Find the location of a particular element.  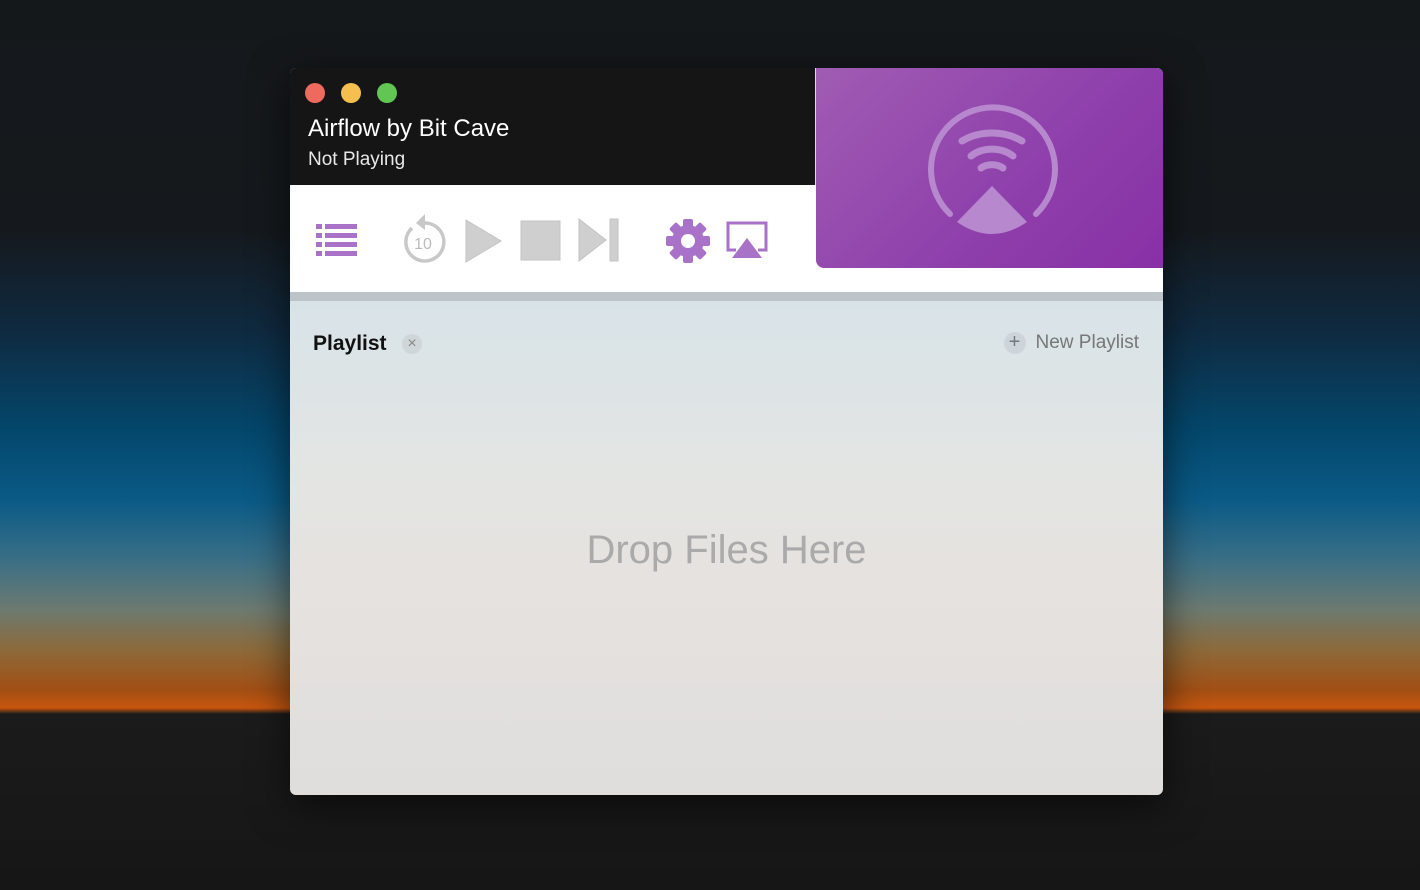

gear-icon is located at coordinates (688, 241).